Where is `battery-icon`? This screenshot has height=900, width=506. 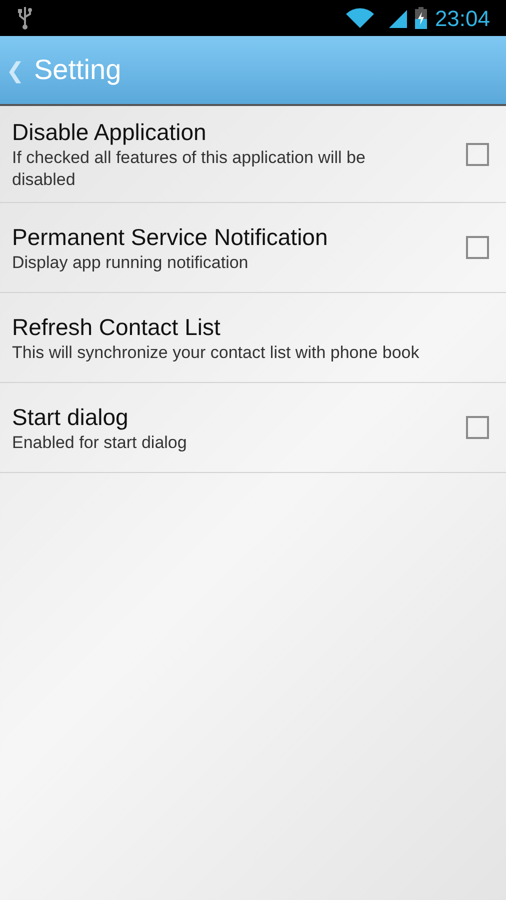
battery-icon is located at coordinates (420, 18).